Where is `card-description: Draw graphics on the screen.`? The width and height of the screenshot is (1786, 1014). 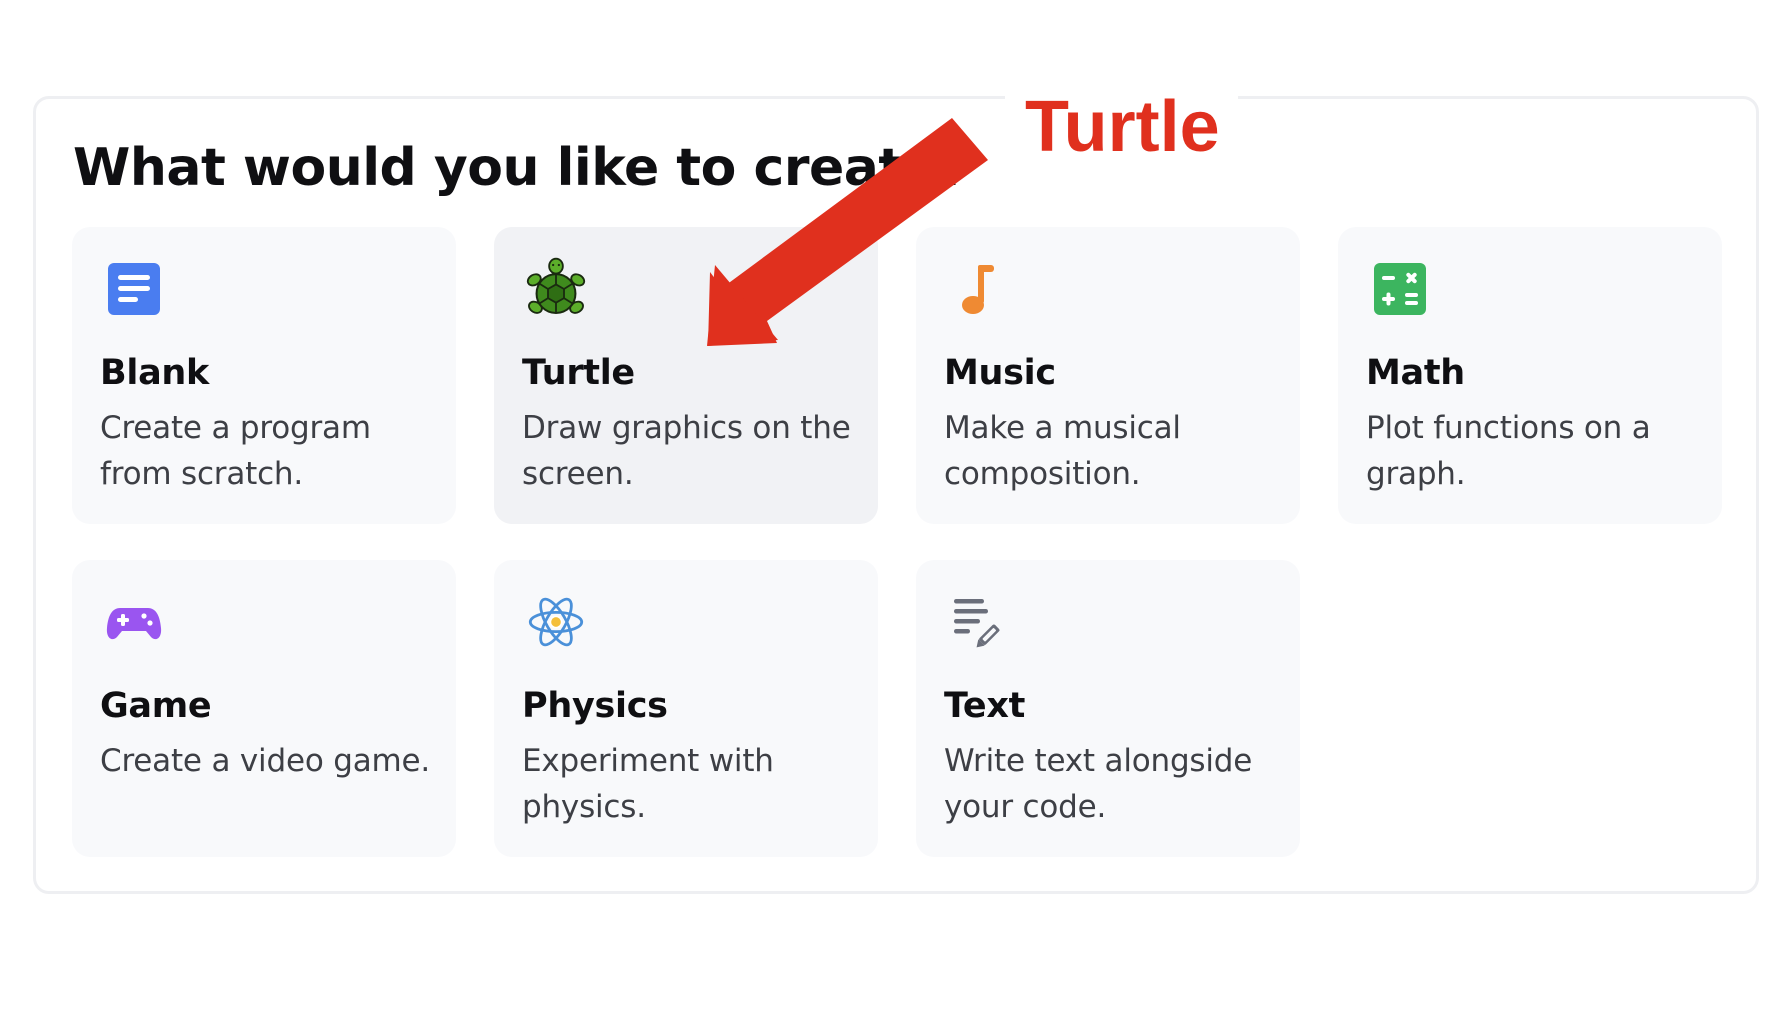
card-description: Draw graphics on the screen. is located at coordinates (686, 451).